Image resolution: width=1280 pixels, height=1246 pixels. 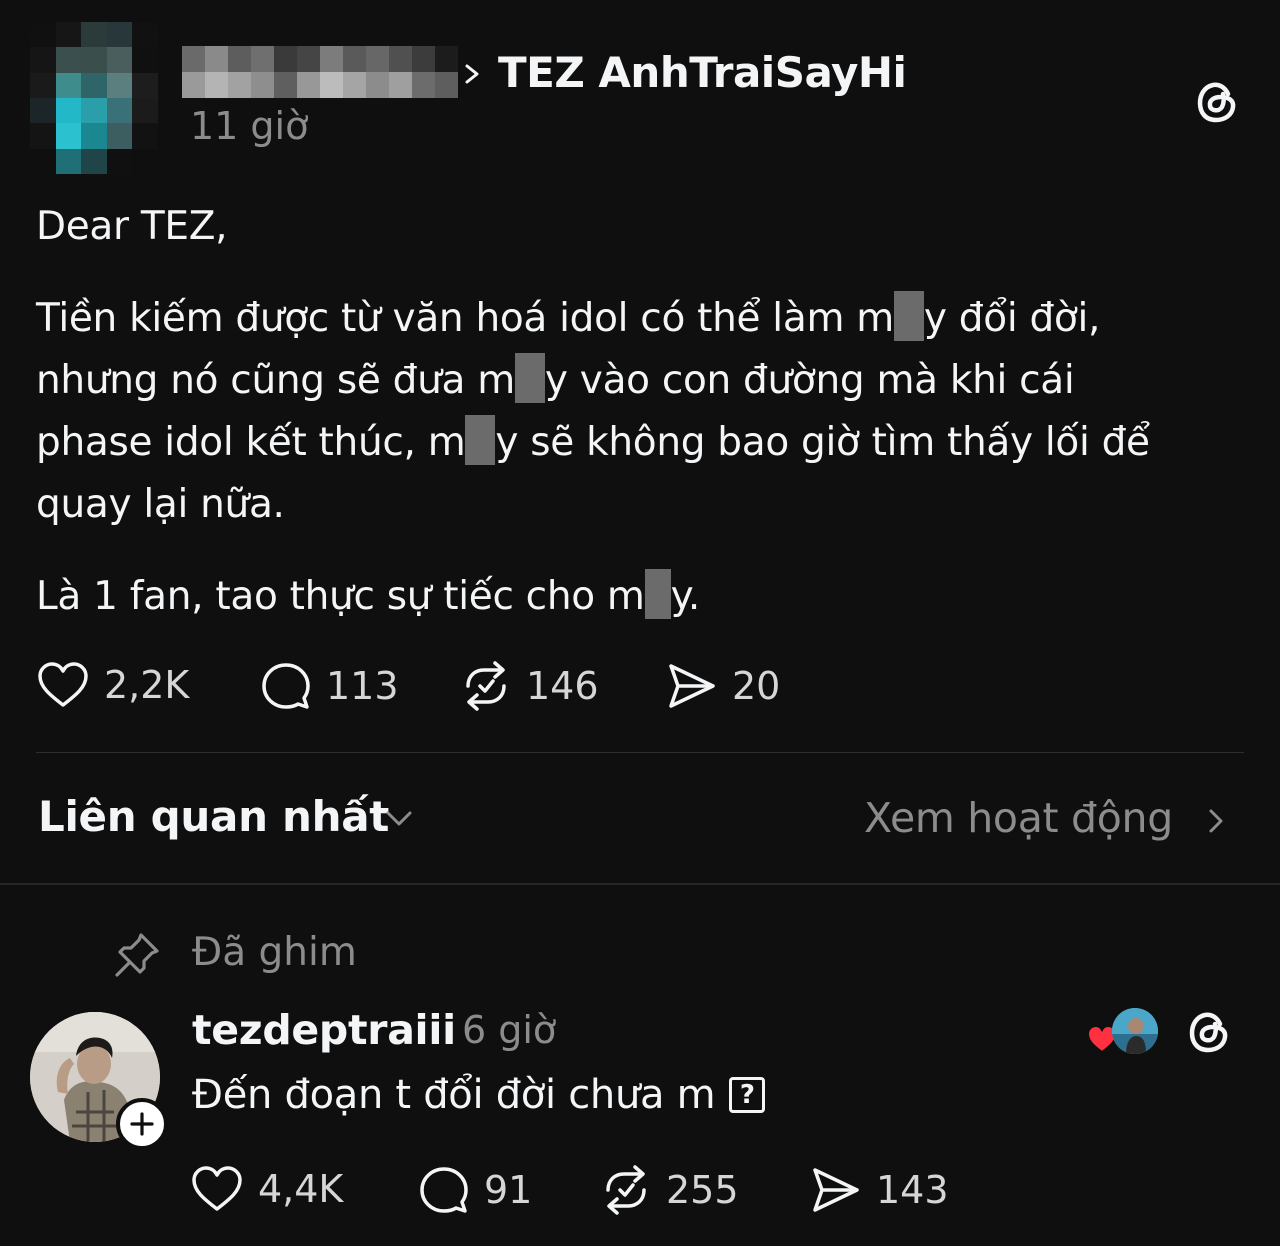 I want to click on divider, so click(x=640, y=752).